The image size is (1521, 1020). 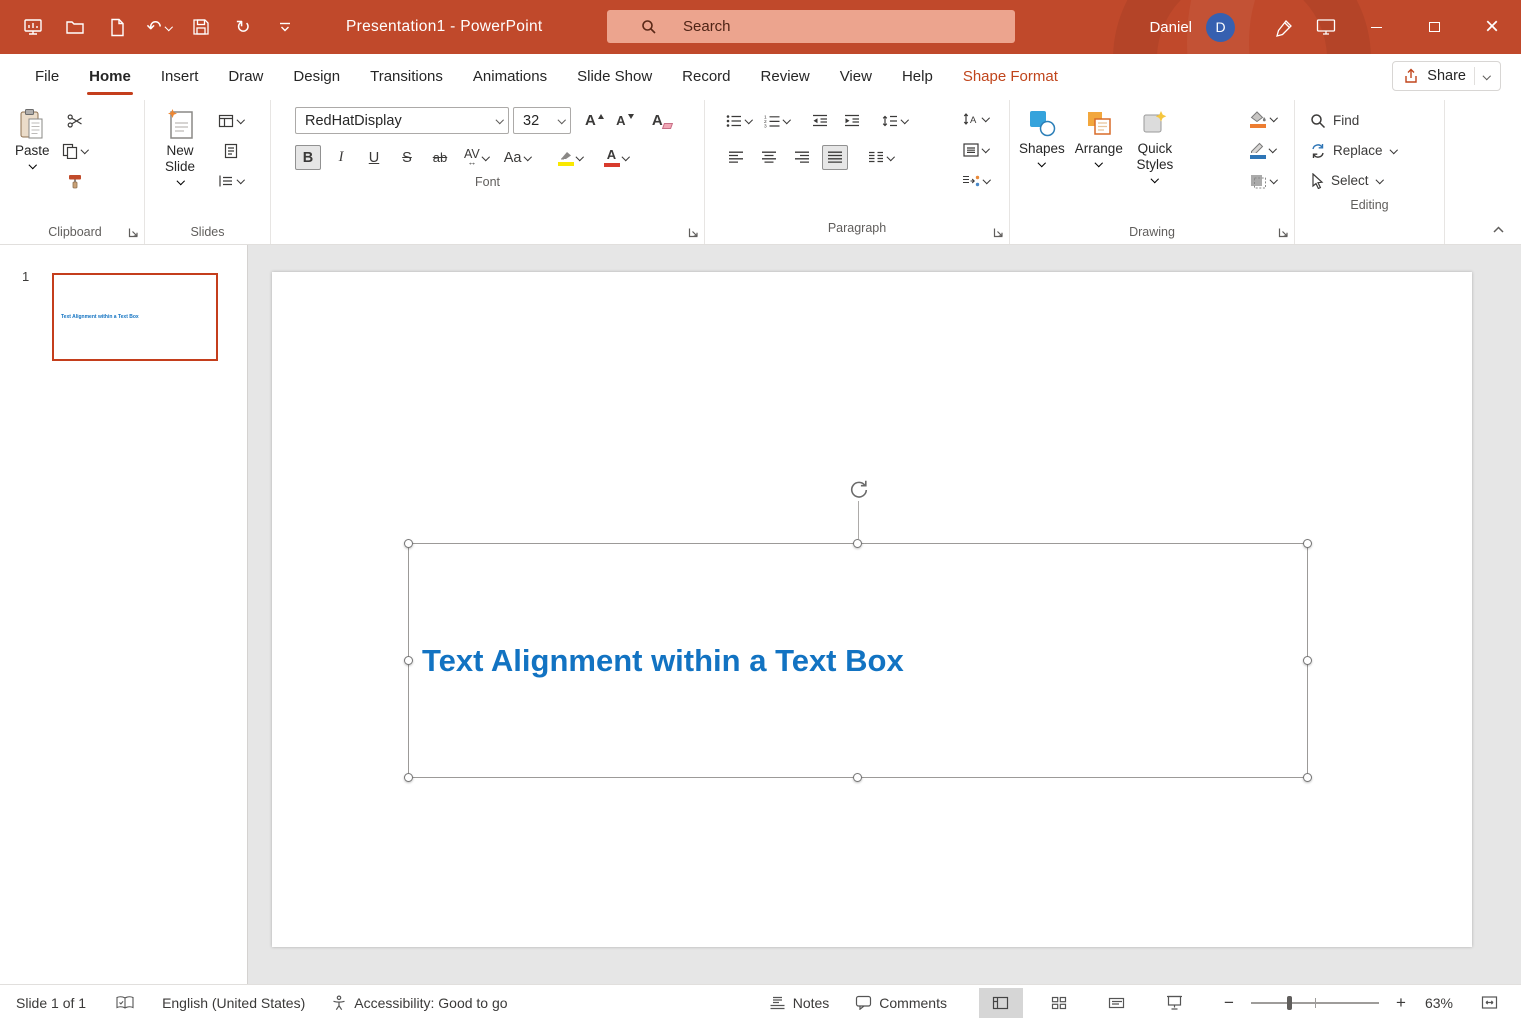 What do you see at coordinates (858, 489) in the screenshot?
I see `rotate-handle` at bounding box center [858, 489].